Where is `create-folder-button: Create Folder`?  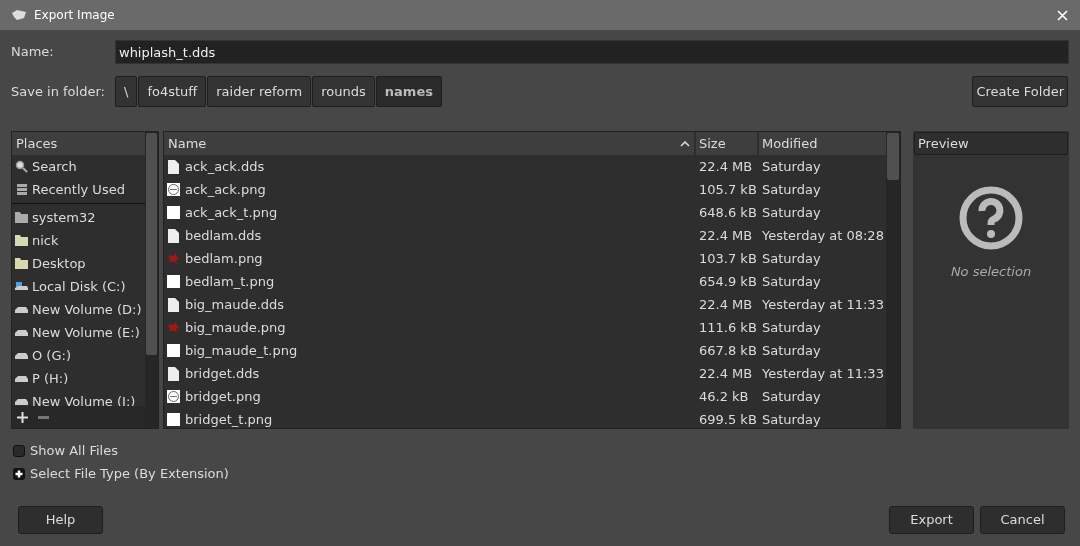
create-folder-button: Create Folder is located at coordinates (1020, 91).